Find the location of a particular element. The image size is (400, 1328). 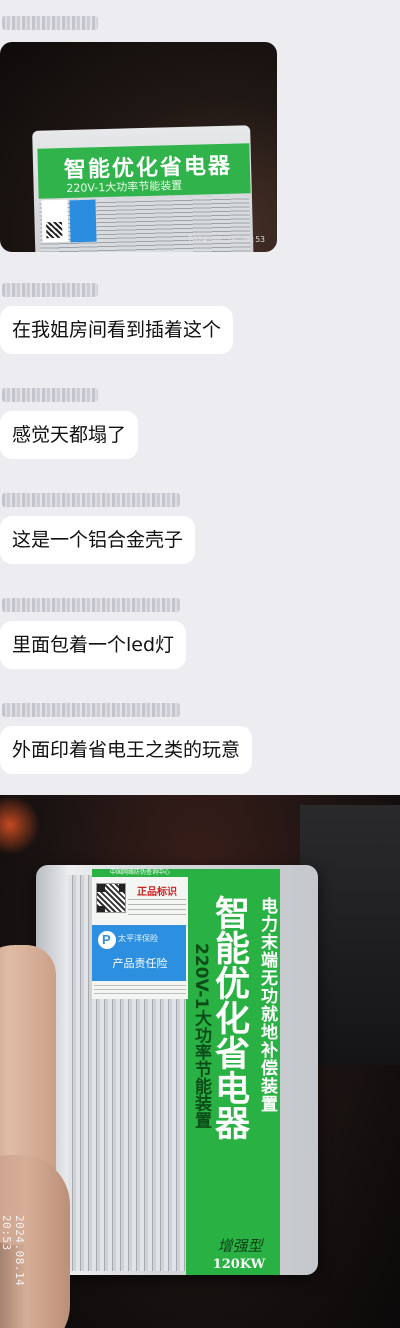

device-model: 增强型 is located at coordinates (240, 1246).